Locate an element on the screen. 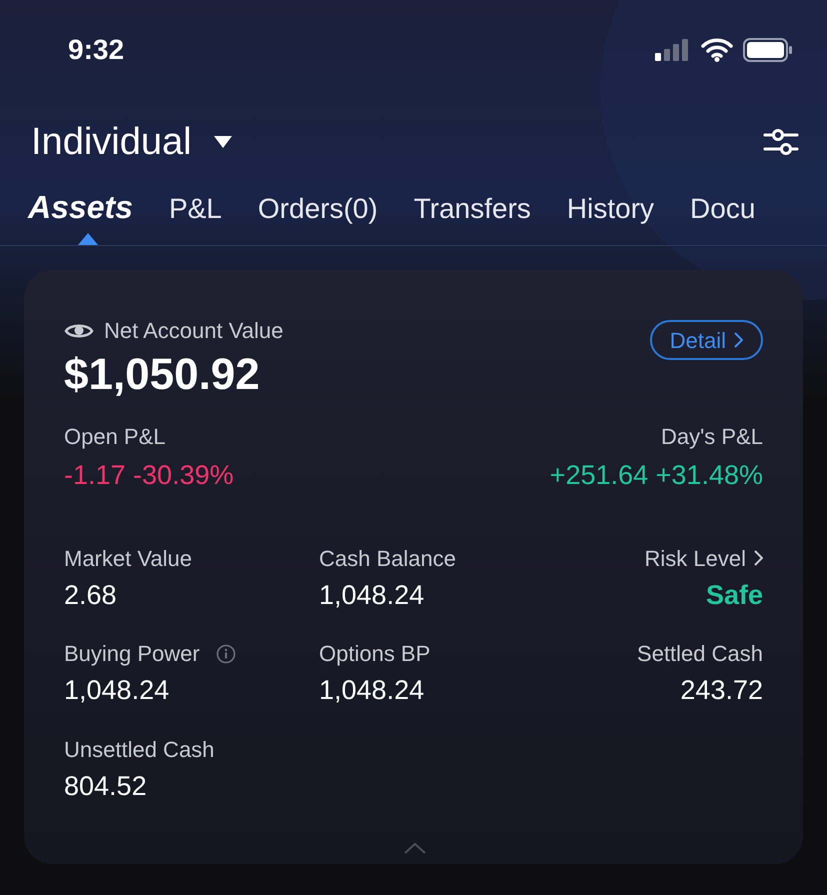 This screenshot has width=827, height=895. account-selector: Individual is located at coordinates (131, 142).